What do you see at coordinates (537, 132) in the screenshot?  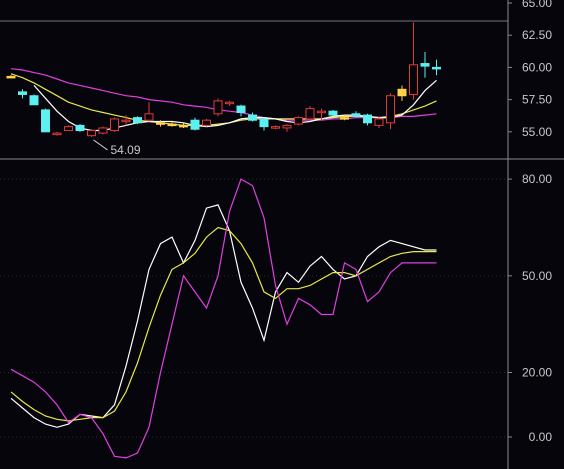 I see `price-tick-label: 55.00` at bounding box center [537, 132].